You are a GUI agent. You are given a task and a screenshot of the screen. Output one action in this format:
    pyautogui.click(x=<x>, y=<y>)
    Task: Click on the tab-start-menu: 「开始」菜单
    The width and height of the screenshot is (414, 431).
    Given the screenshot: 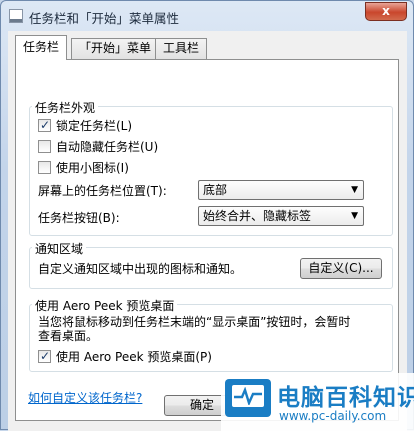 What is the action you would take?
    pyautogui.click(x=115, y=48)
    